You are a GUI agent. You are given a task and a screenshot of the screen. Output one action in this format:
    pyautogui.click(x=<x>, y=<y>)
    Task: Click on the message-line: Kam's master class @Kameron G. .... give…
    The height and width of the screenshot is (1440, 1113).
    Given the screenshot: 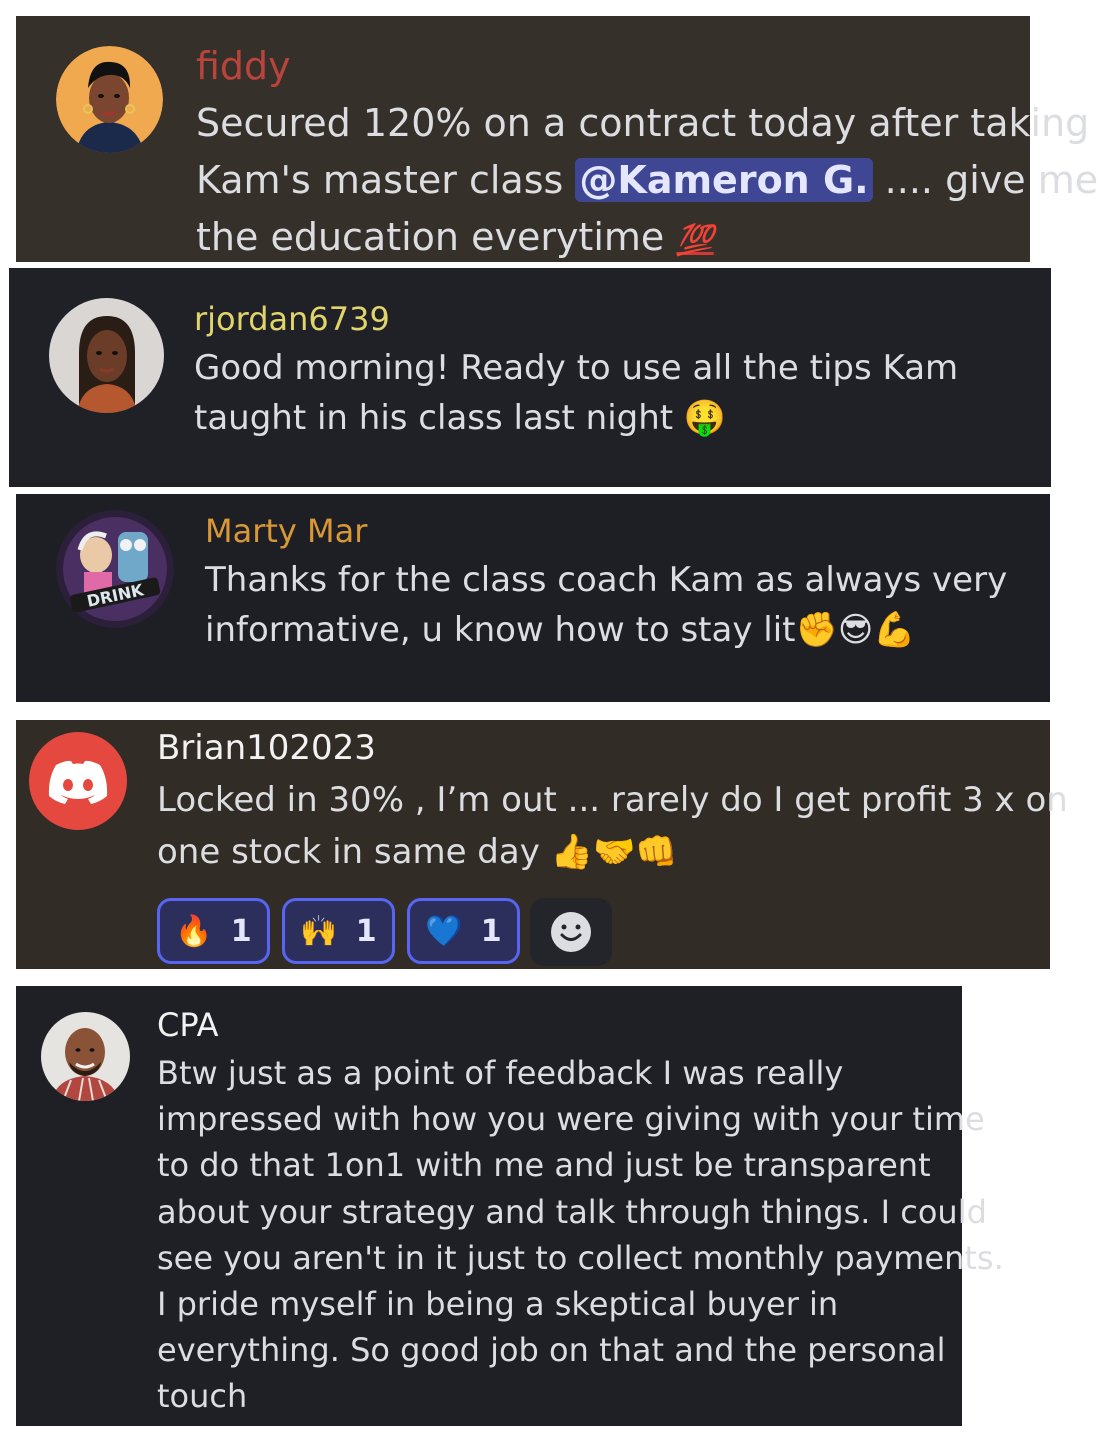 What is the action you would take?
    pyautogui.click(x=647, y=183)
    